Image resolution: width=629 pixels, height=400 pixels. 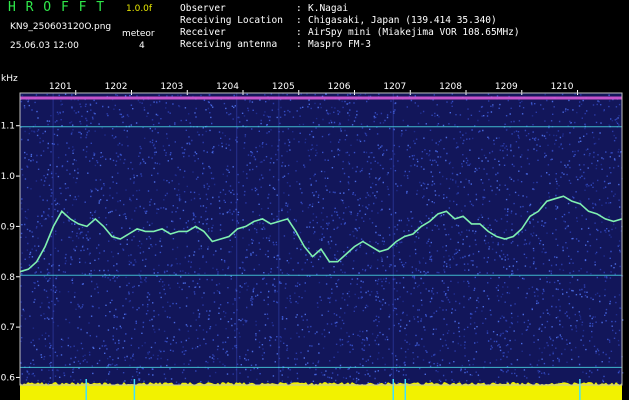 What do you see at coordinates (8, 278) in the screenshot?
I see `y-tick-label: 0.8` at bounding box center [8, 278].